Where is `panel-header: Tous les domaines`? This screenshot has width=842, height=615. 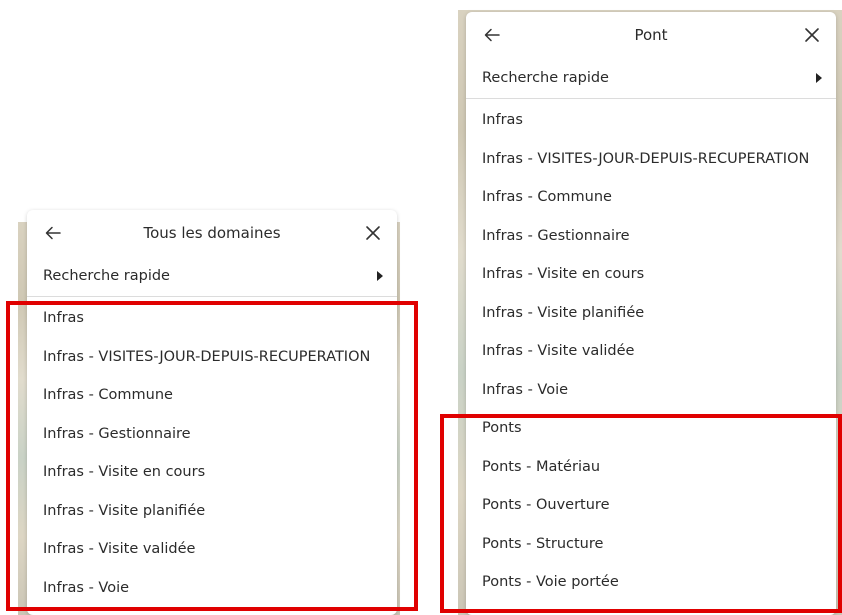 panel-header: Tous les domaines is located at coordinates (212, 233).